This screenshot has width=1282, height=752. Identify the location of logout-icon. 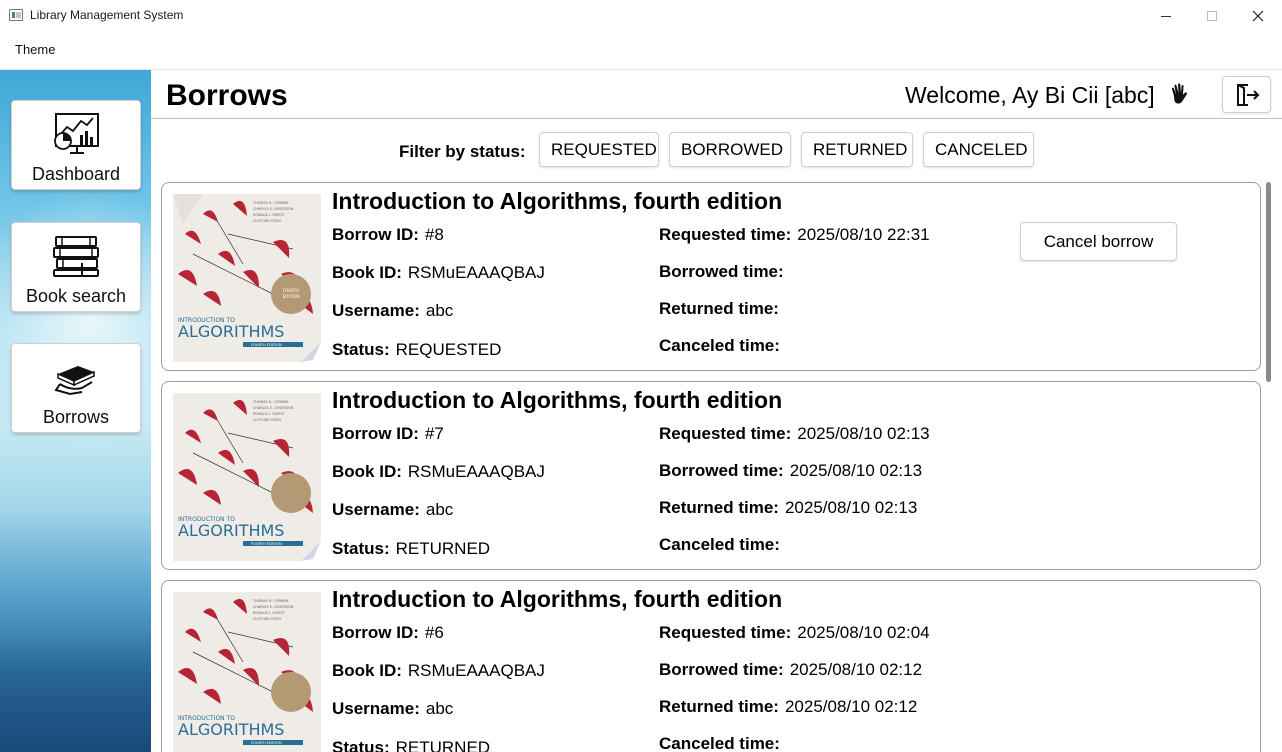
(1247, 94).